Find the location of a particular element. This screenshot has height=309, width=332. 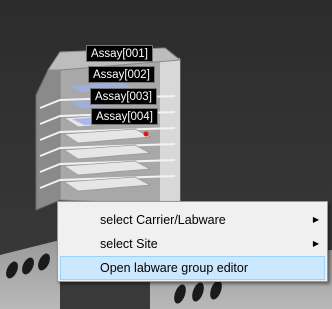

menu-item-label: select Site is located at coordinates (129, 244).